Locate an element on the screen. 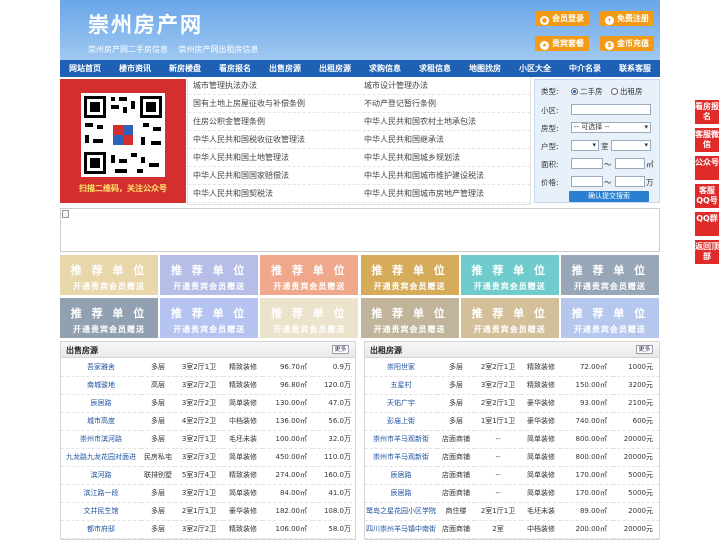  listing-name: 城市高度 is located at coordinates (101, 421).